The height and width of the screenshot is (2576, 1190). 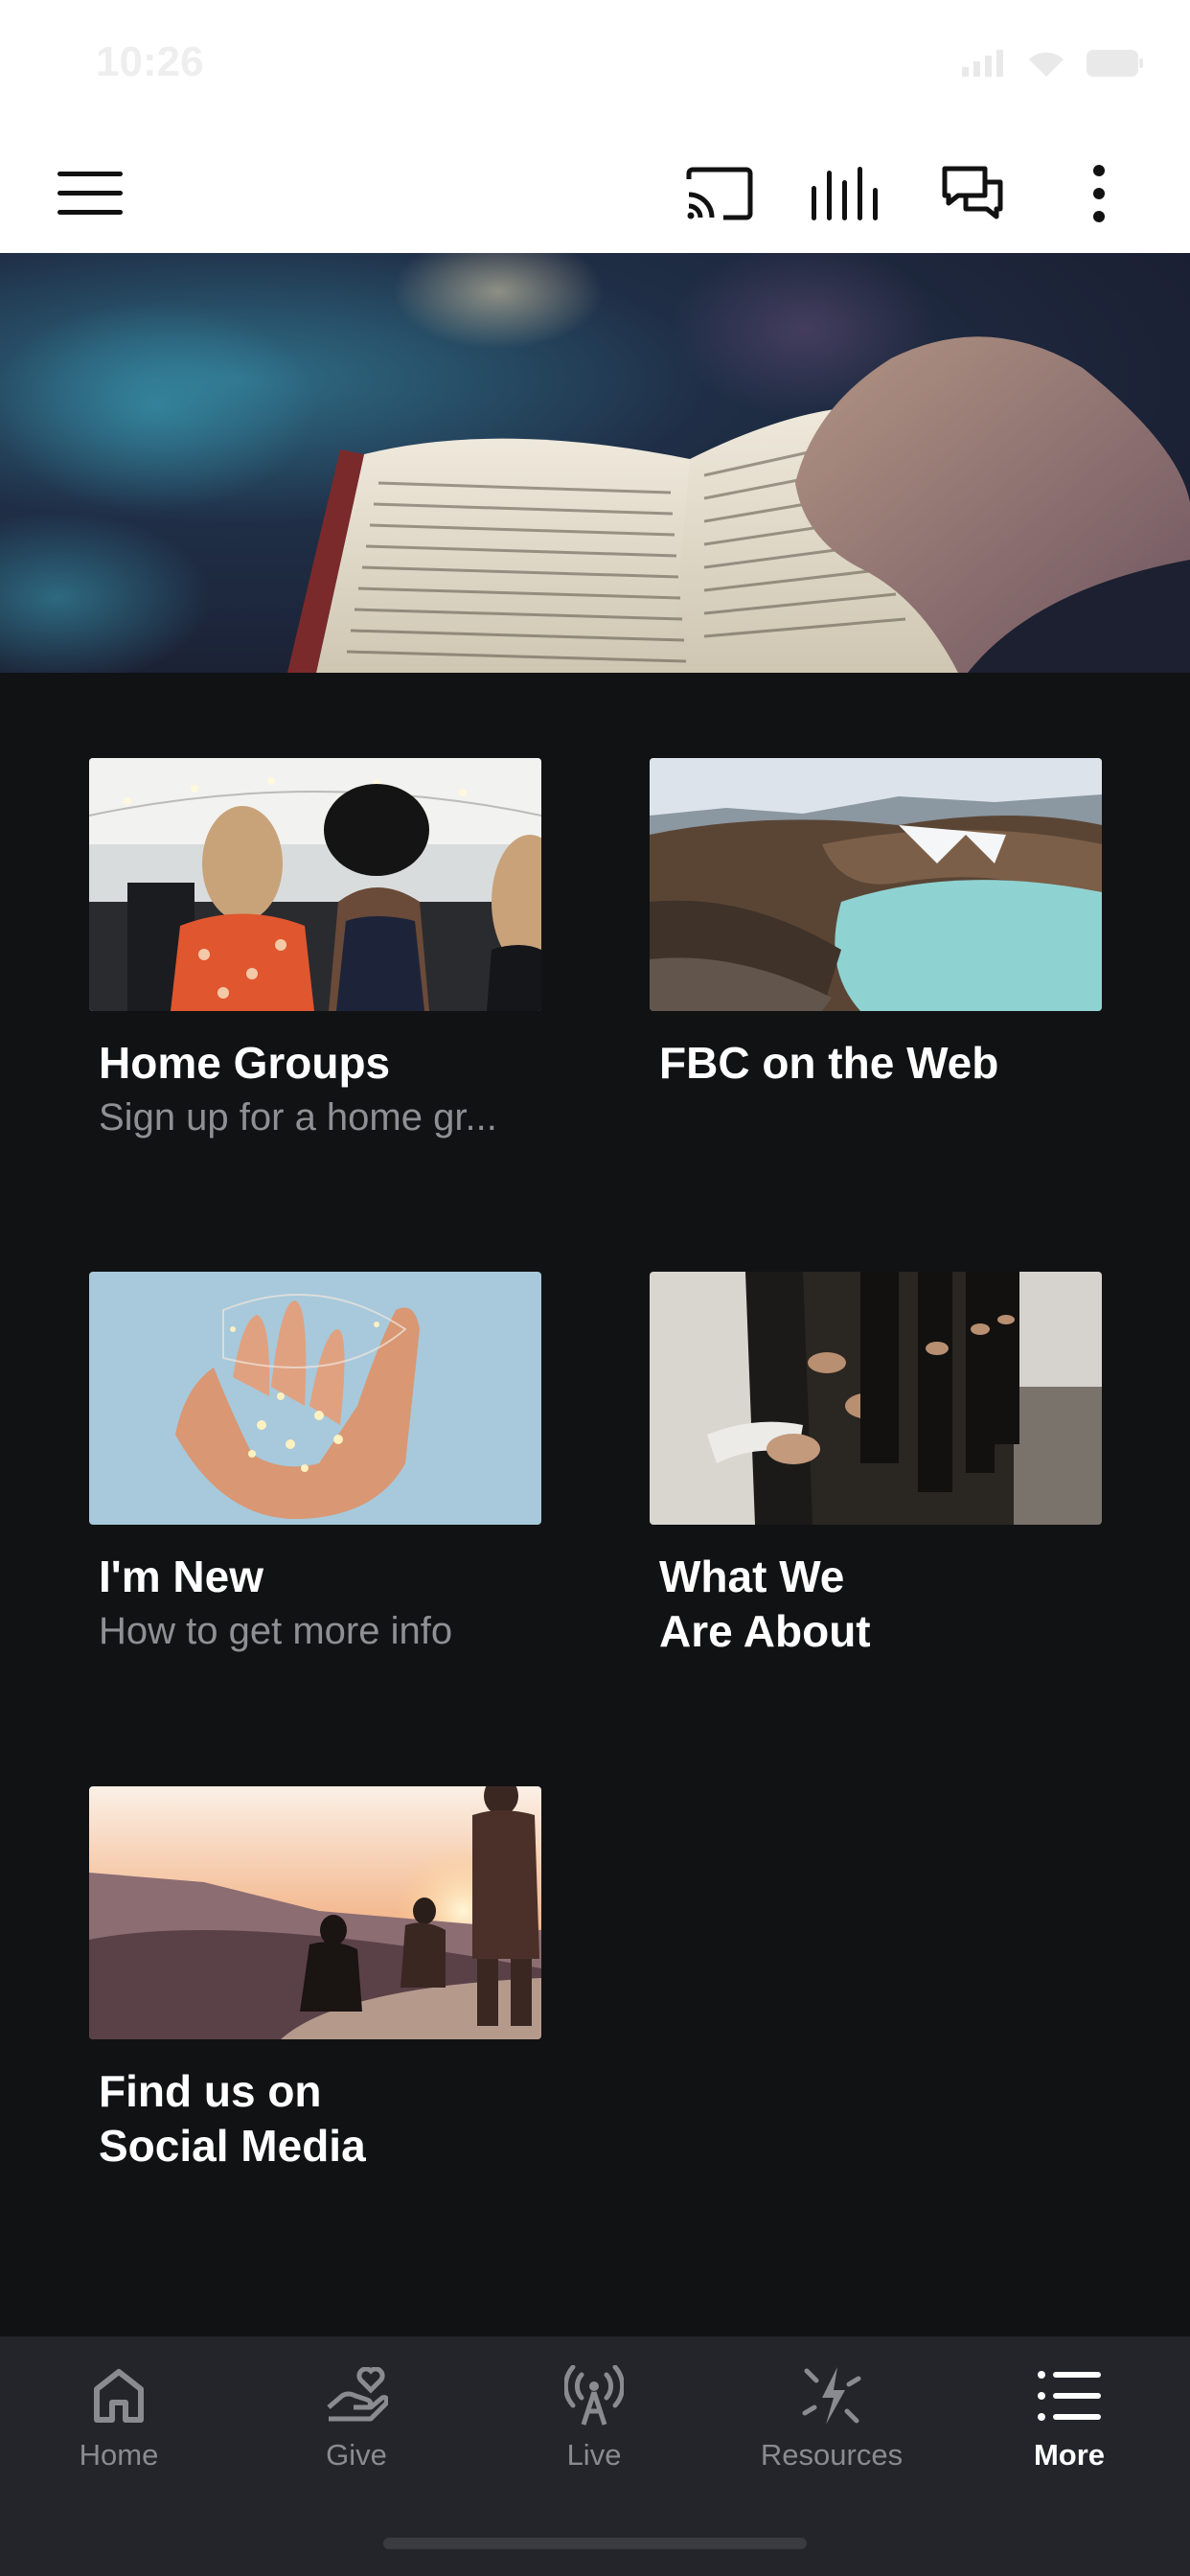 I want to click on tile-image-what-we-are-about, so click(x=876, y=1398).